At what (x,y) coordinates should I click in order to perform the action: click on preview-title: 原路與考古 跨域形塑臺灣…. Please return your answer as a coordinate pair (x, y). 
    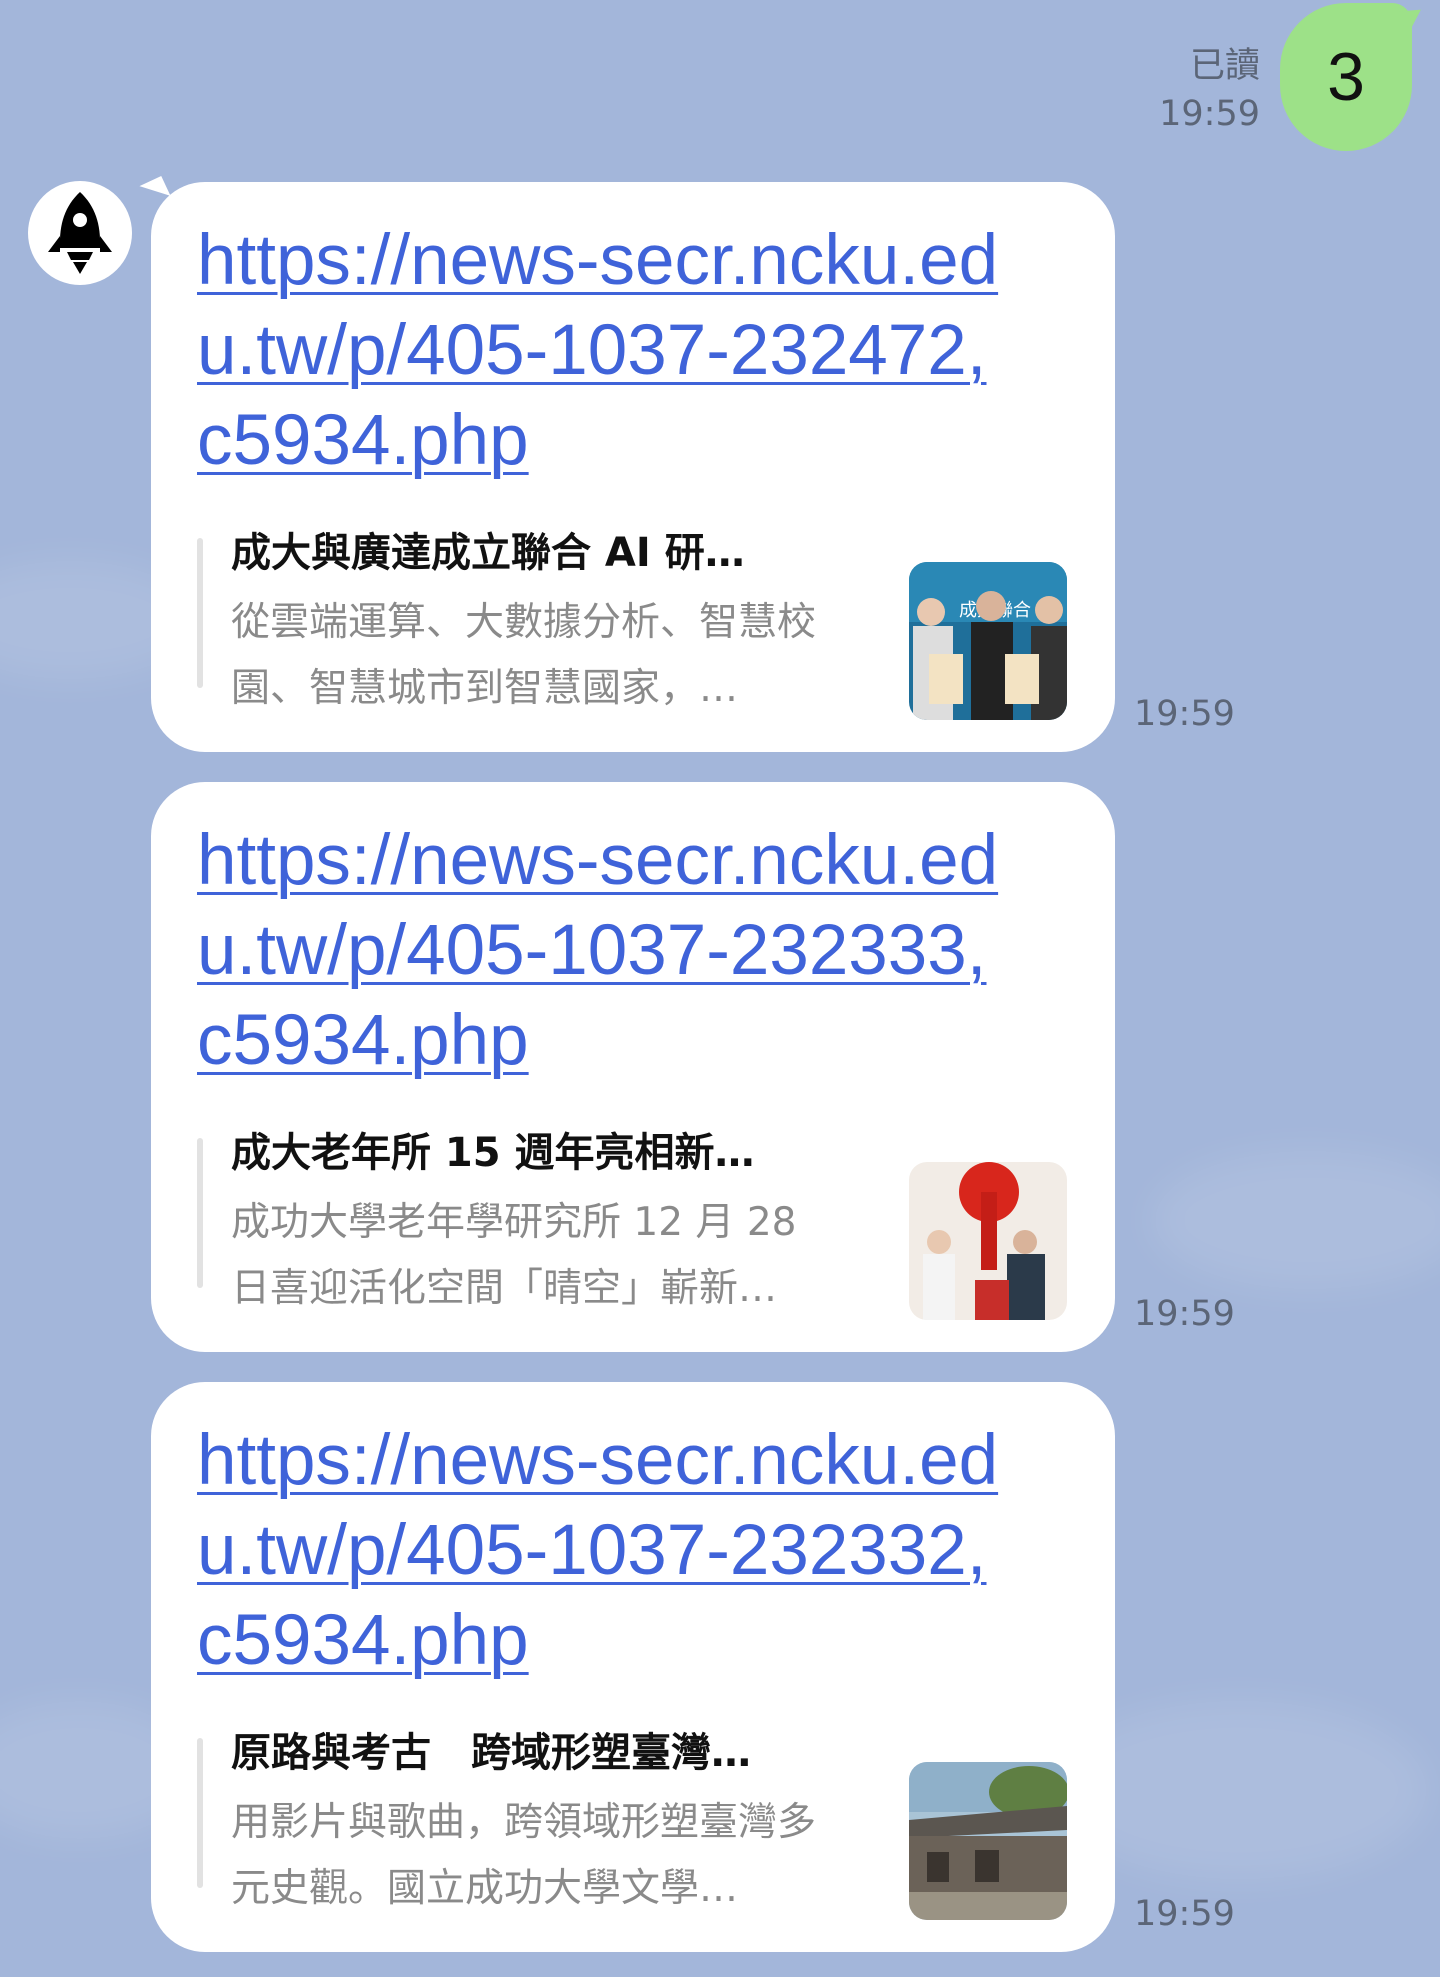
    Looking at the image, I should click on (491, 1753).